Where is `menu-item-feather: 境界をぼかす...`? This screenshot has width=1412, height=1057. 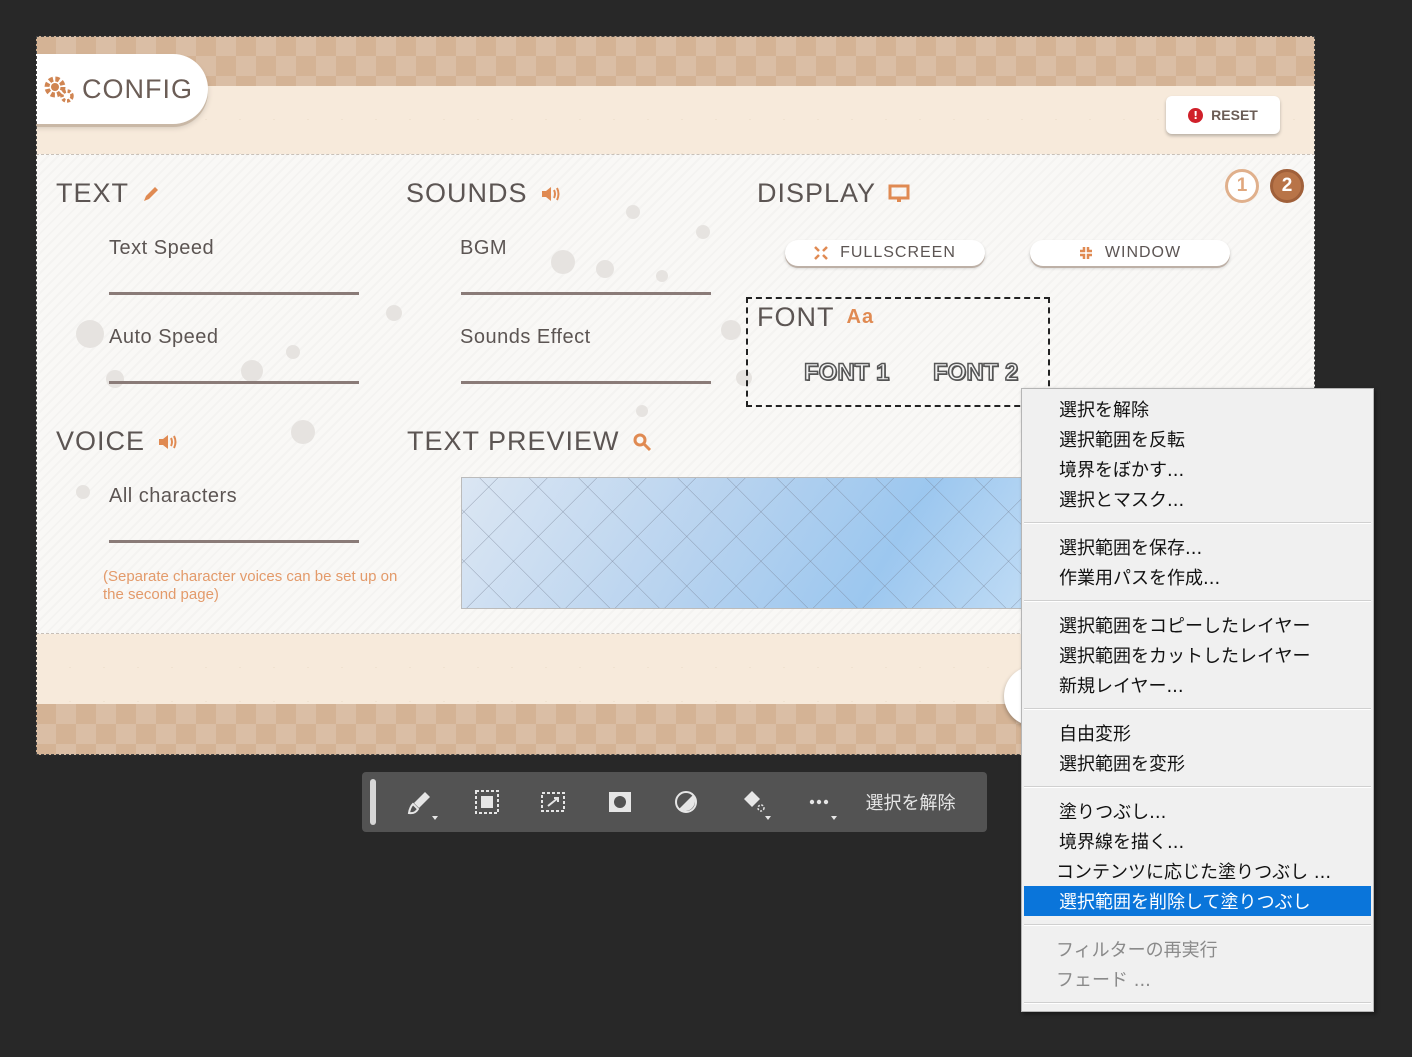
menu-item-feather: 境界をぼかす... is located at coordinates (1197, 469).